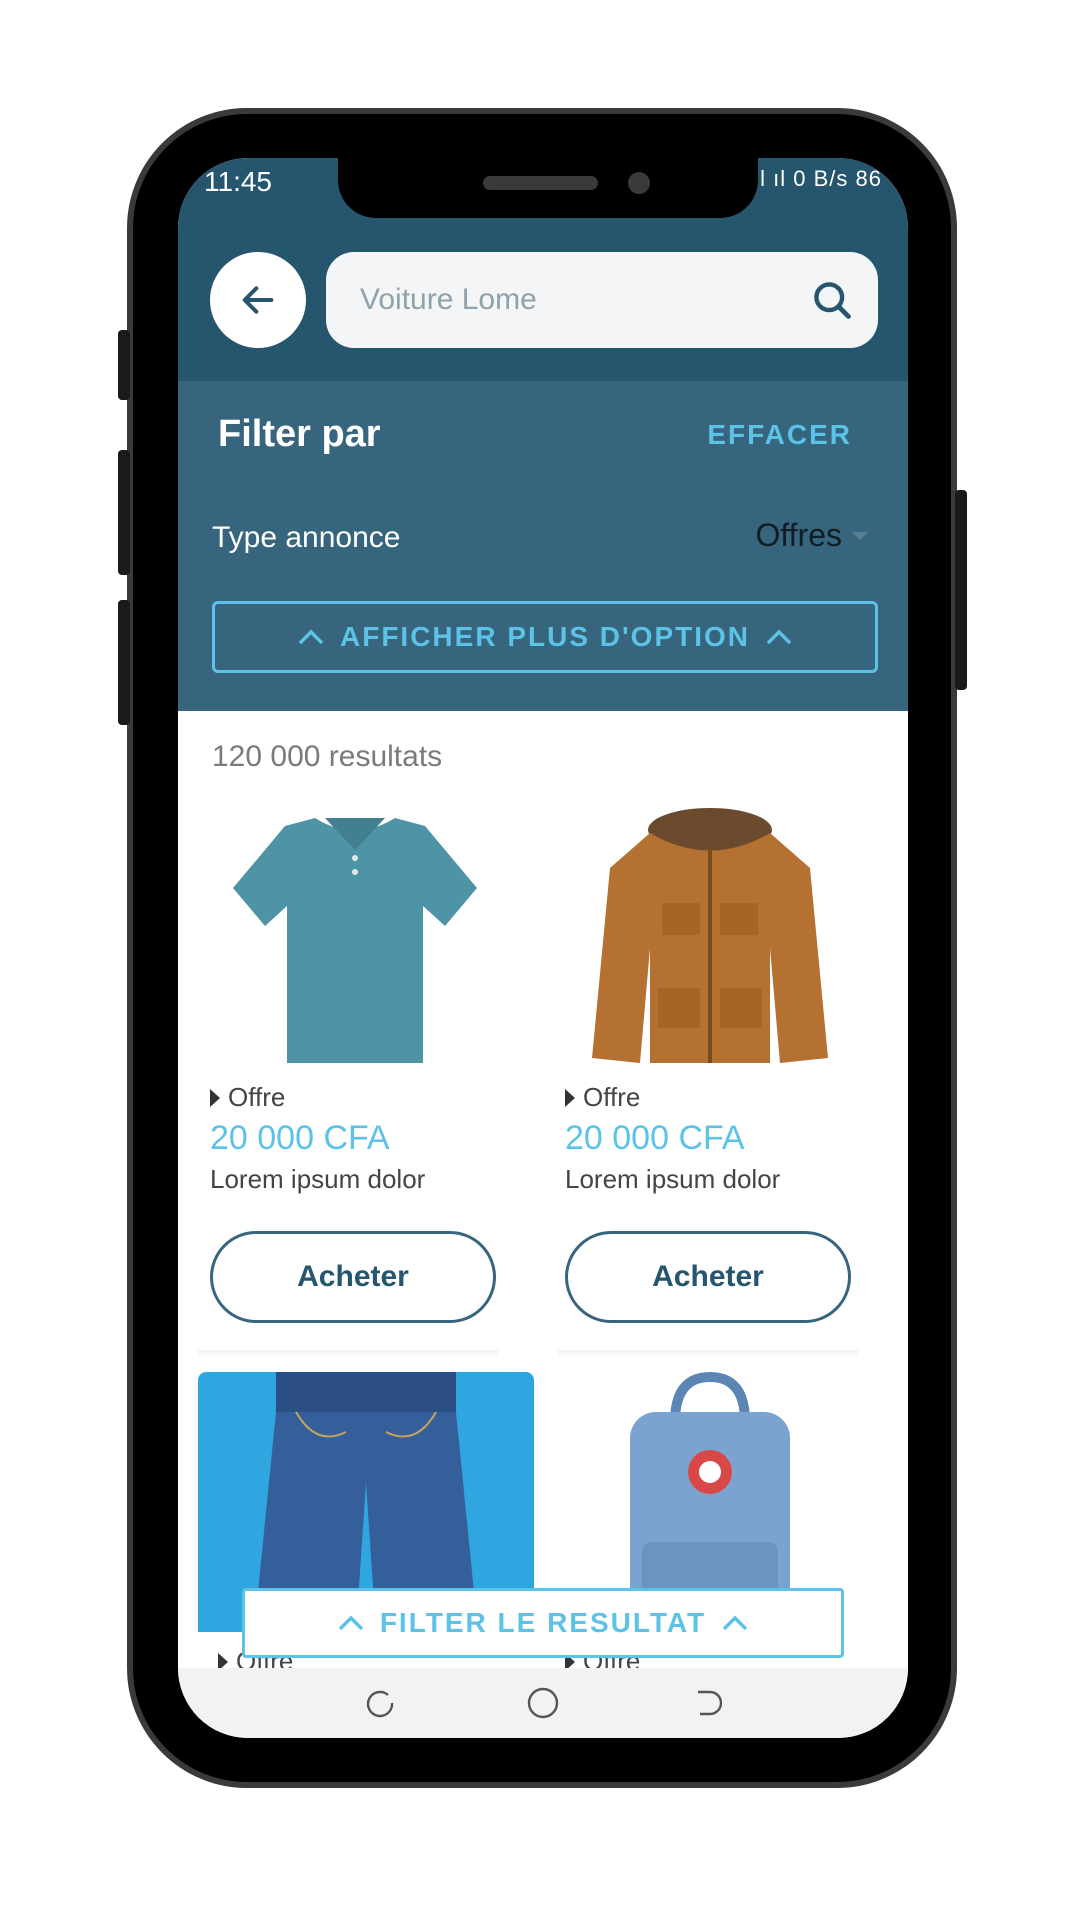 The image size is (1080, 1920). I want to click on ad-type-select: Offres, so click(811, 535).